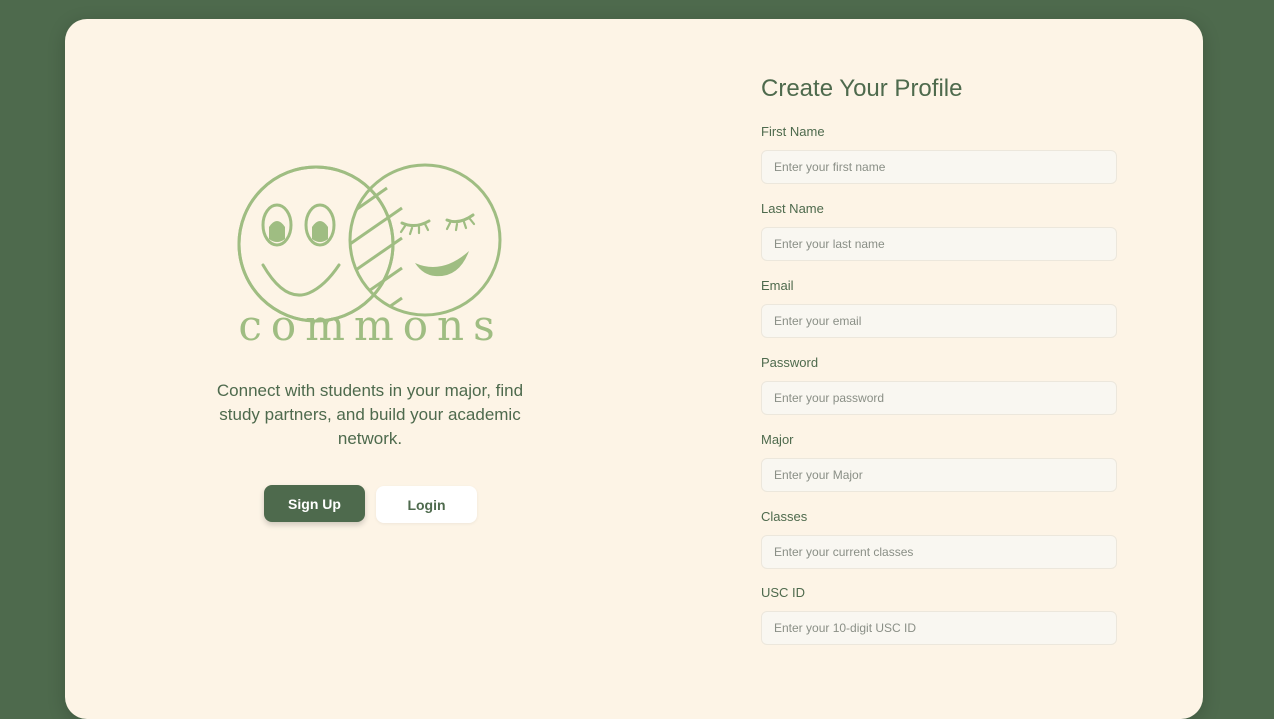 This screenshot has width=1274, height=719. Describe the element at coordinates (939, 628) in the screenshot. I see `usc-id-input` at that location.